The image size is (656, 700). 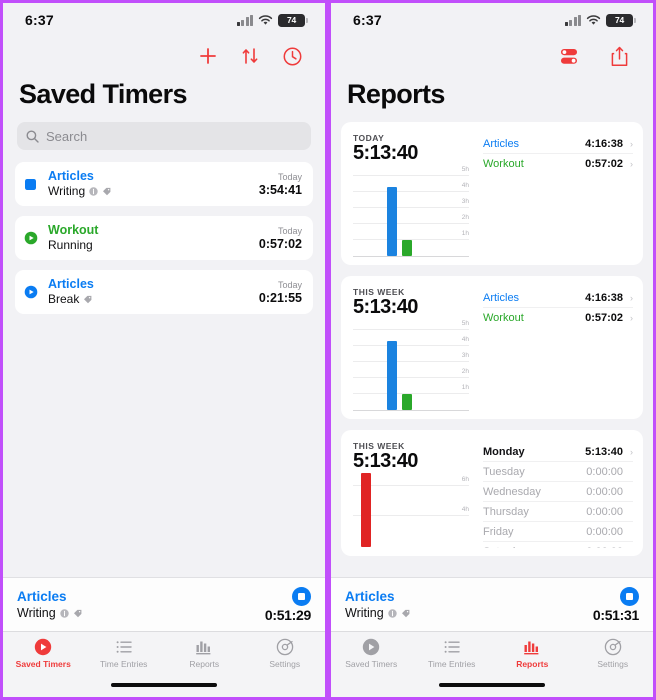 I want to click on report-row: Saturday 0:00:00 ›, so click(x=558, y=545).